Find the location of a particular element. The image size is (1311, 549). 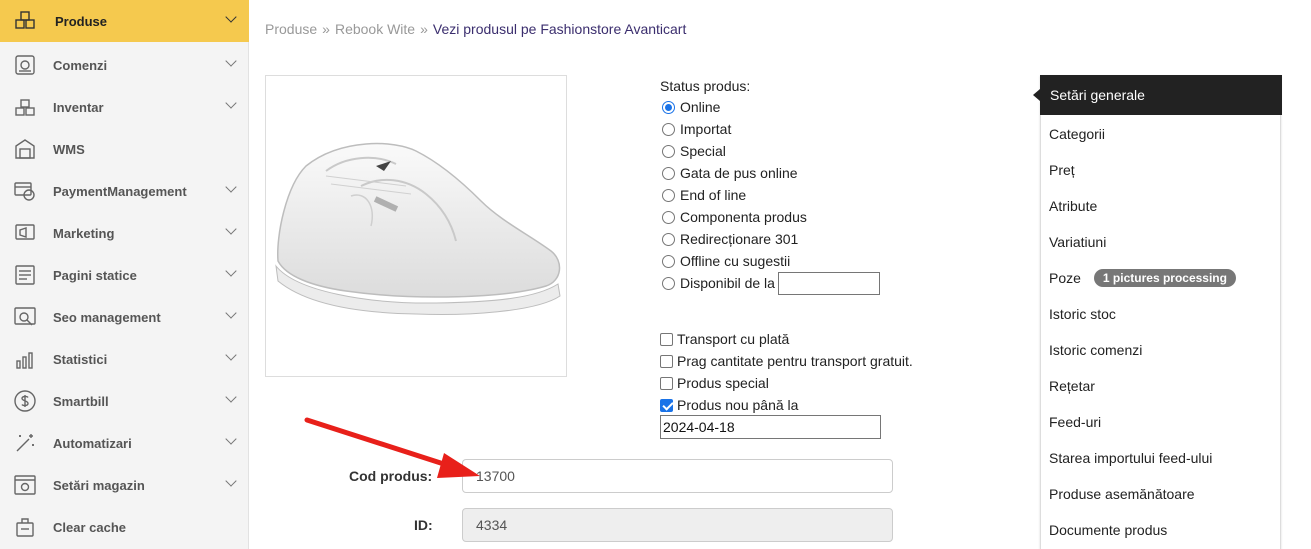

menu-item-istoric-stoc: Istoric stoc is located at coordinates (1082, 314).